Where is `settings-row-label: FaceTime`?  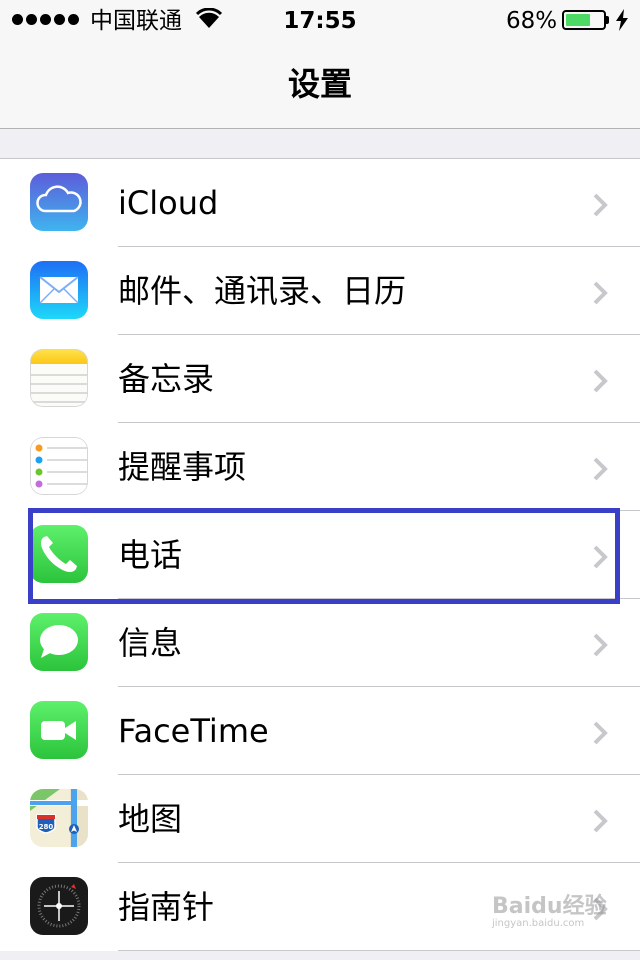
settings-row-label: FaceTime is located at coordinates (193, 731).